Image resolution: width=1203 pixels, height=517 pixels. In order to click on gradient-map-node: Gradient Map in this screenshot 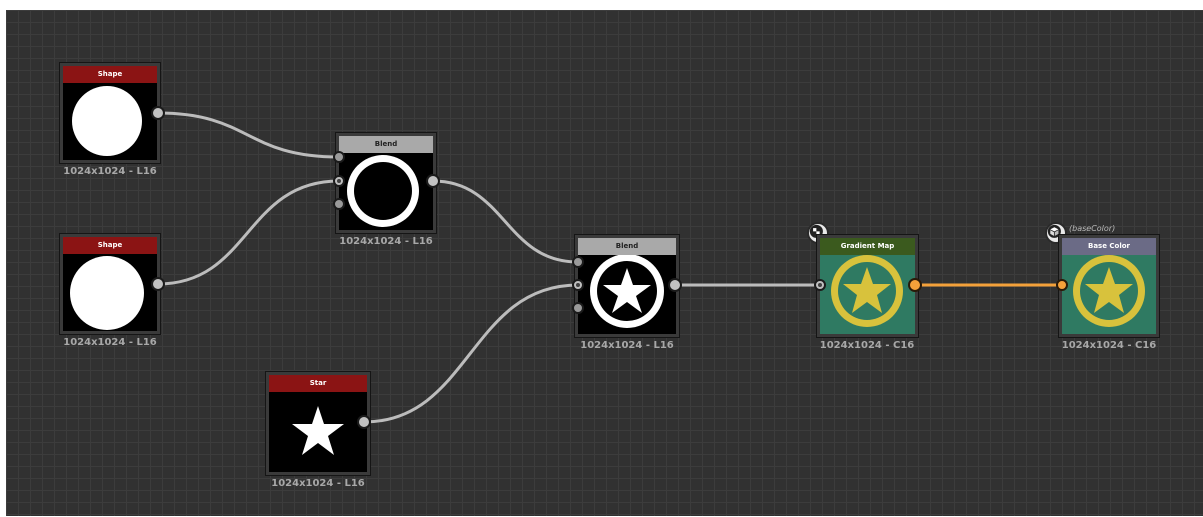, I will do `click(867, 286)`.